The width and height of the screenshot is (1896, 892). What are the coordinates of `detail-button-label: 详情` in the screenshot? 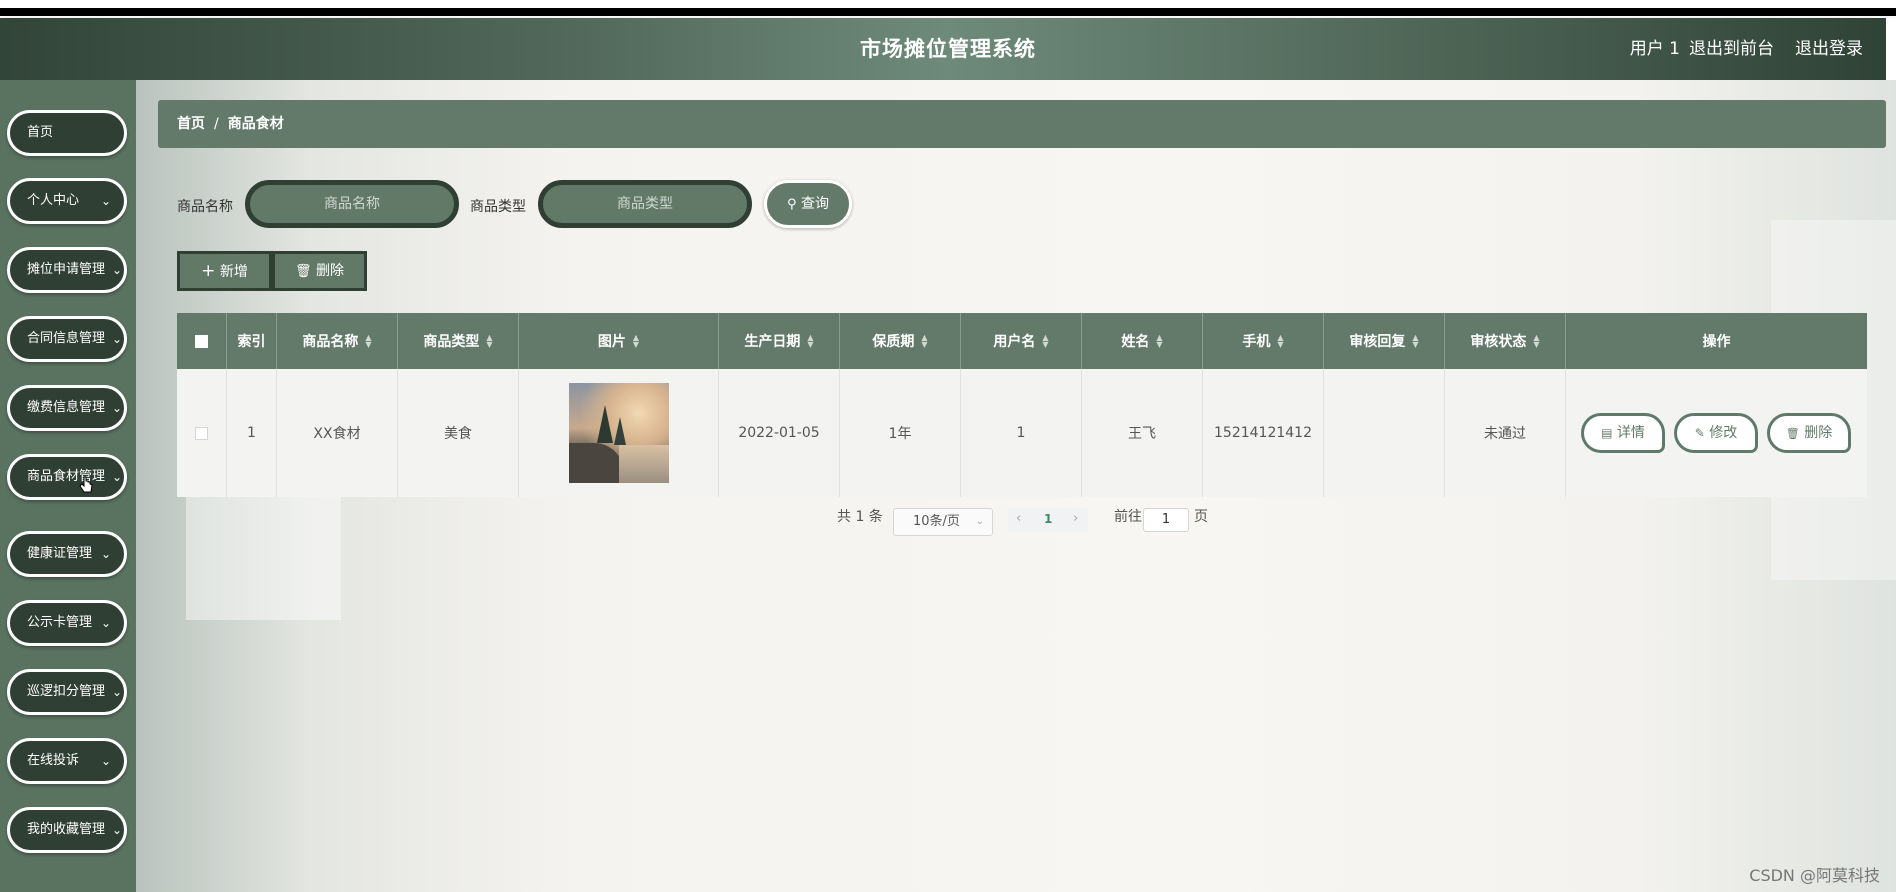 It's located at (1630, 433).